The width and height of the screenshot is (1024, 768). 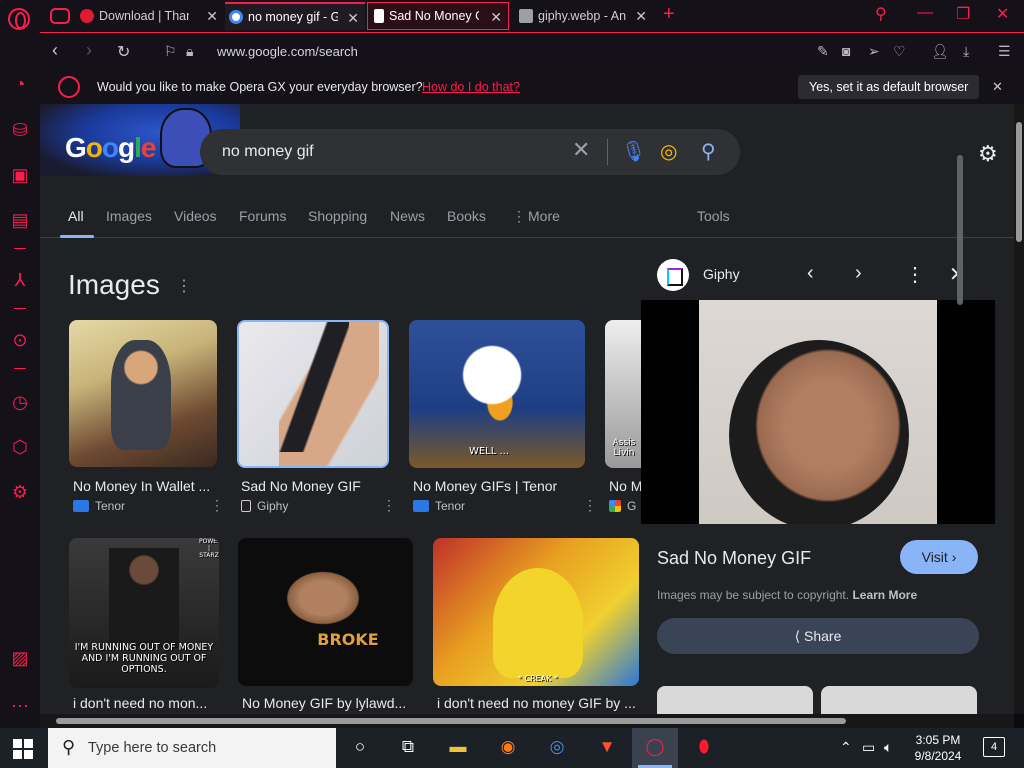 I want to click on download-icon: ⤓, so click(x=966, y=51).